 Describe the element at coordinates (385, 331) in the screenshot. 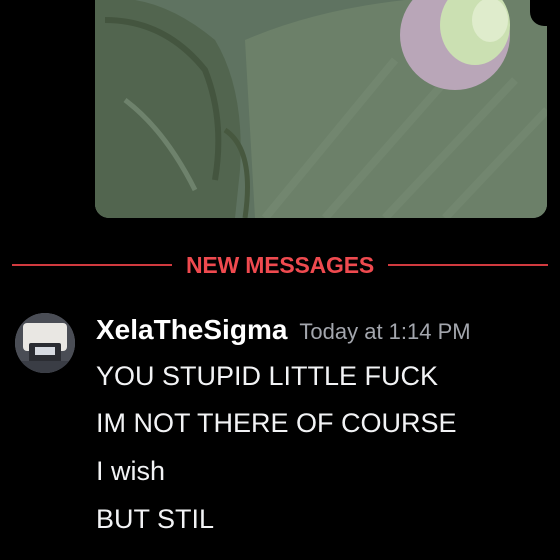

I see `timestamp: Today at 1:14 PM` at that location.